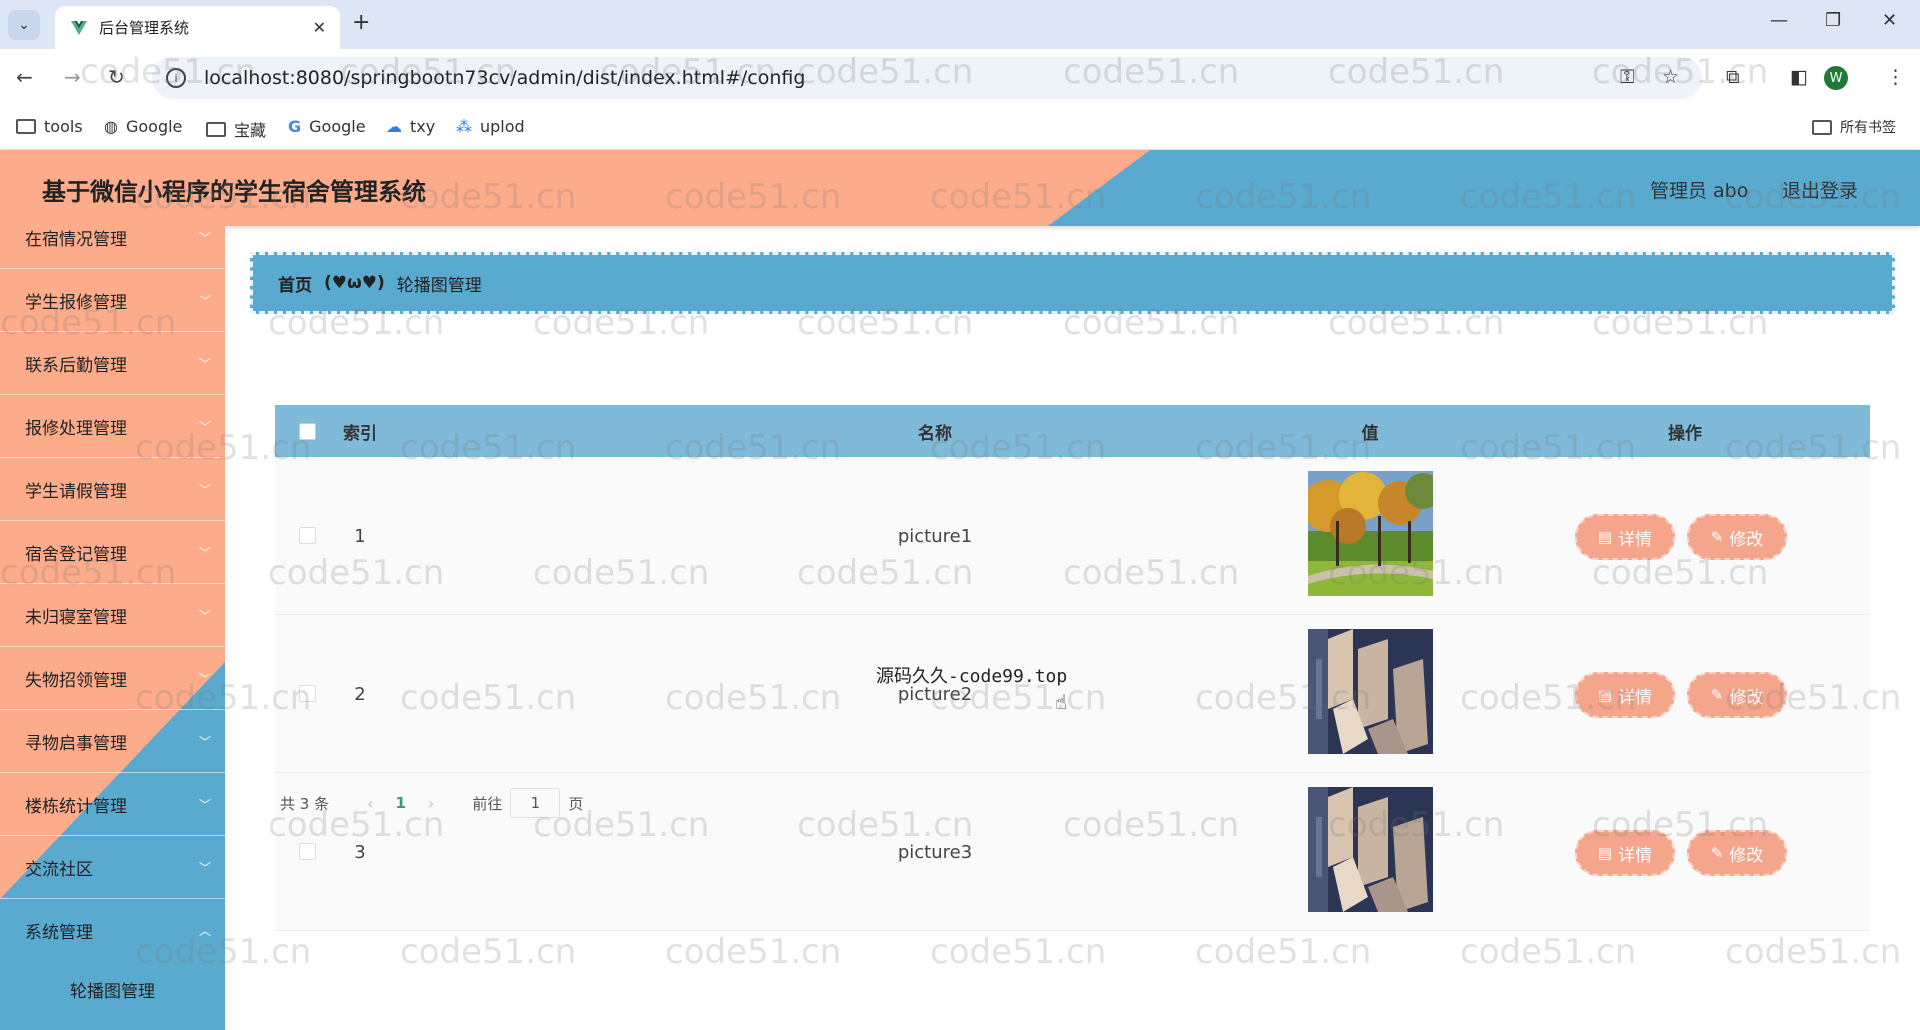 The width and height of the screenshot is (1920, 1030). What do you see at coordinates (1820, 189) in the screenshot?
I see `logout-button: 退出登录` at bounding box center [1820, 189].